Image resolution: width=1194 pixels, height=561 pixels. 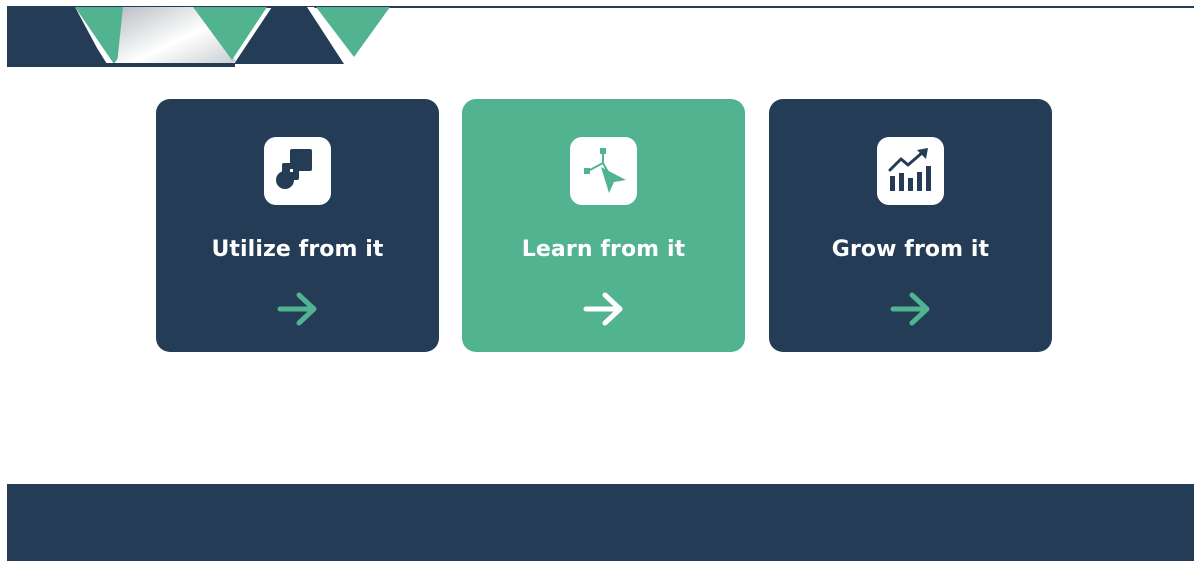 What do you see at coordinates (297, 249) in the screenshot?
I see `card-title: Utilize from it` at bounding box center [297, 249].